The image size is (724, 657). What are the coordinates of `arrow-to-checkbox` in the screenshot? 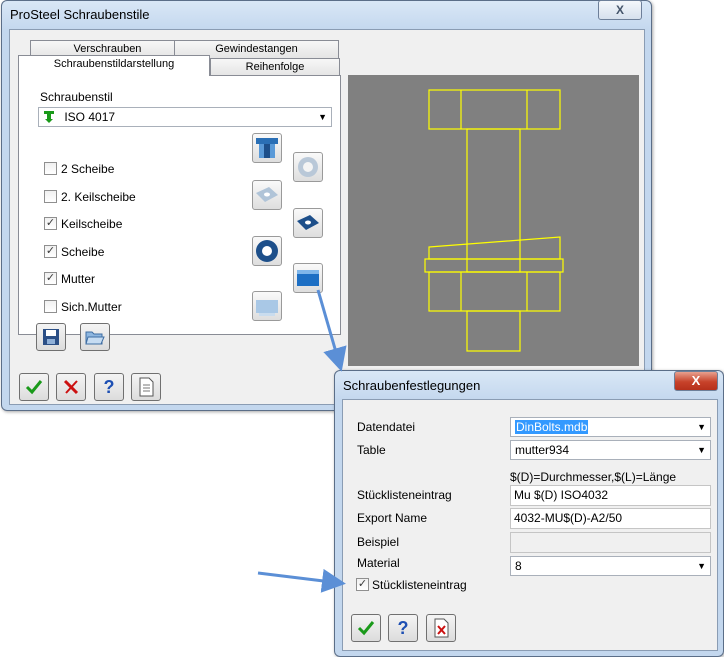 It's located at (301, 580).